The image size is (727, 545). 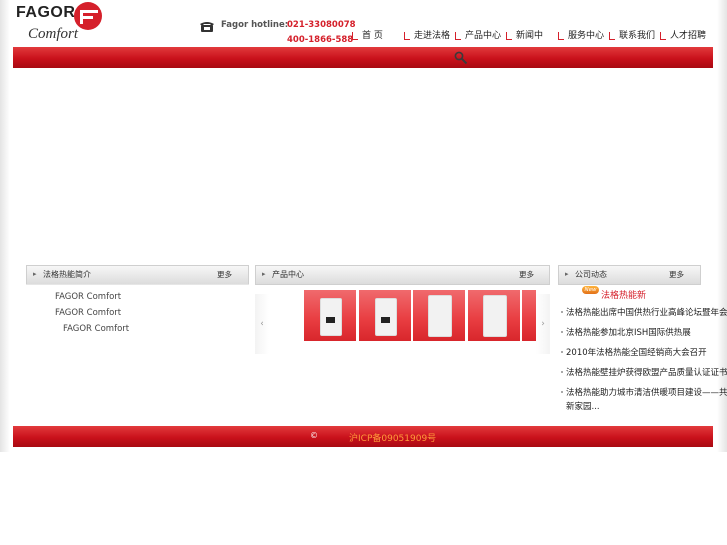 What do you see at coordinates (392, 437) in the screenshot?
I see `icp-license-link: 沪ICP备09051909号` at bounding box center [392, 437].